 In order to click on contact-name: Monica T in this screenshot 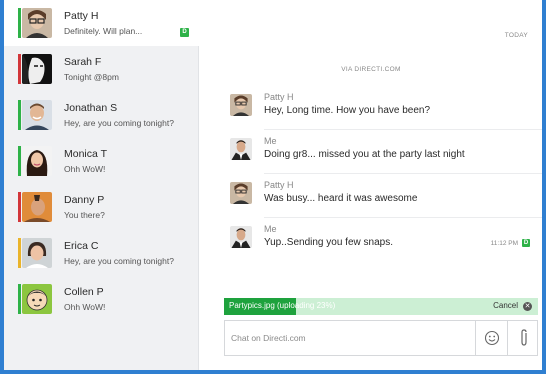, I will do `click(85, 154)`.